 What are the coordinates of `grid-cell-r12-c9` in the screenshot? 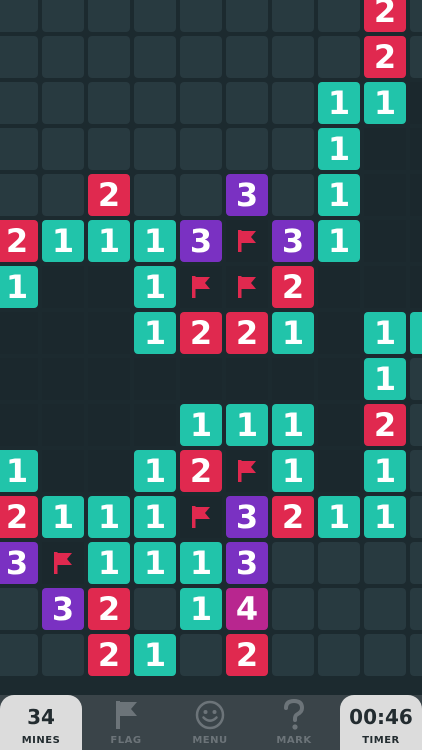 It's located at (416, 563).